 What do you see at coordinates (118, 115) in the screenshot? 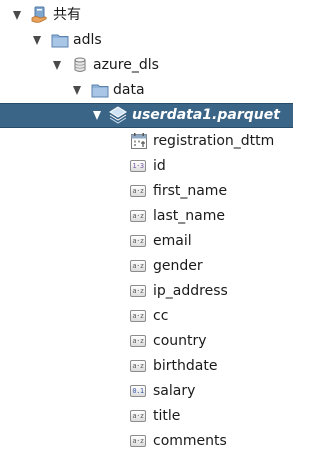
I see `dataset-icon` at bounding box center [118, 115].